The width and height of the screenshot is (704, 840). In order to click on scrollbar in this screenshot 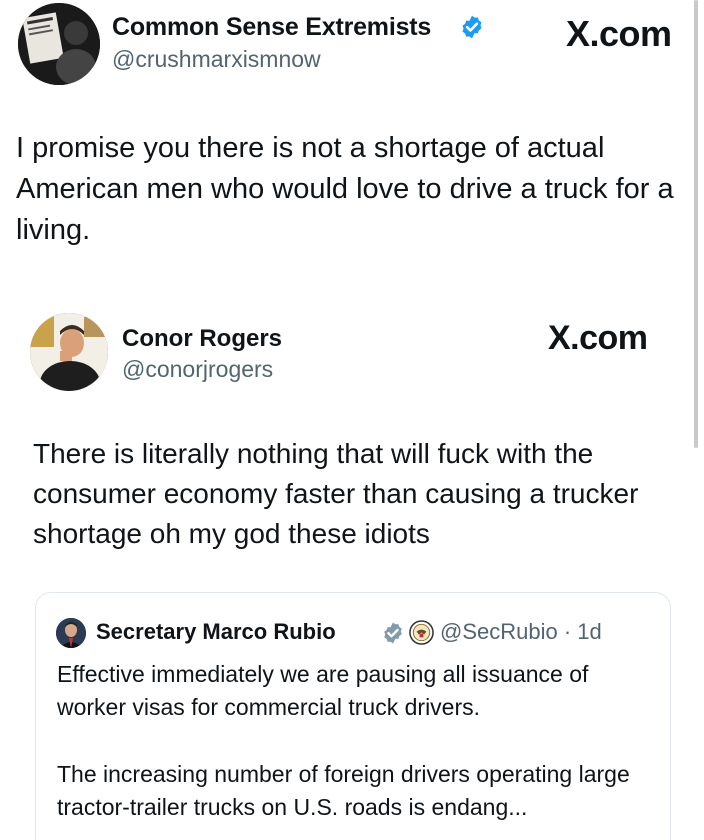, I will do `click(696, 224)`.